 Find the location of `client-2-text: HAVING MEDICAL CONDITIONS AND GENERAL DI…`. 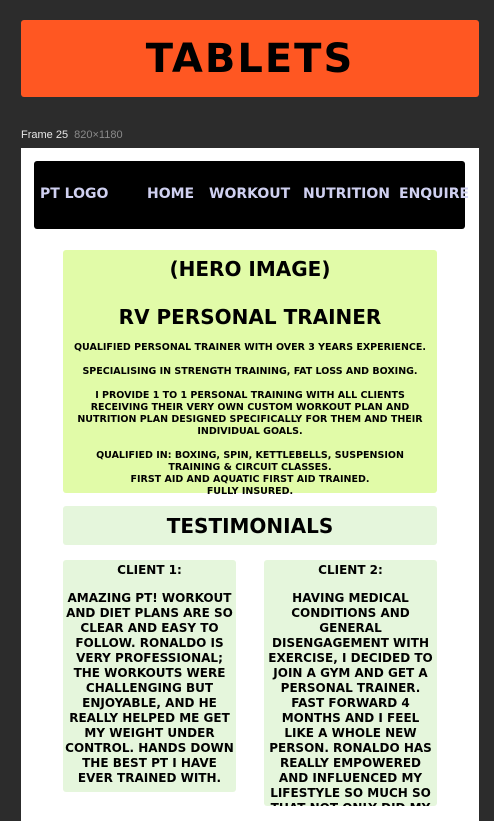

client-2-text: HAVING MEDICAL CONDITIONS AND GENERAL DI… is located at coordinates (350, 698).